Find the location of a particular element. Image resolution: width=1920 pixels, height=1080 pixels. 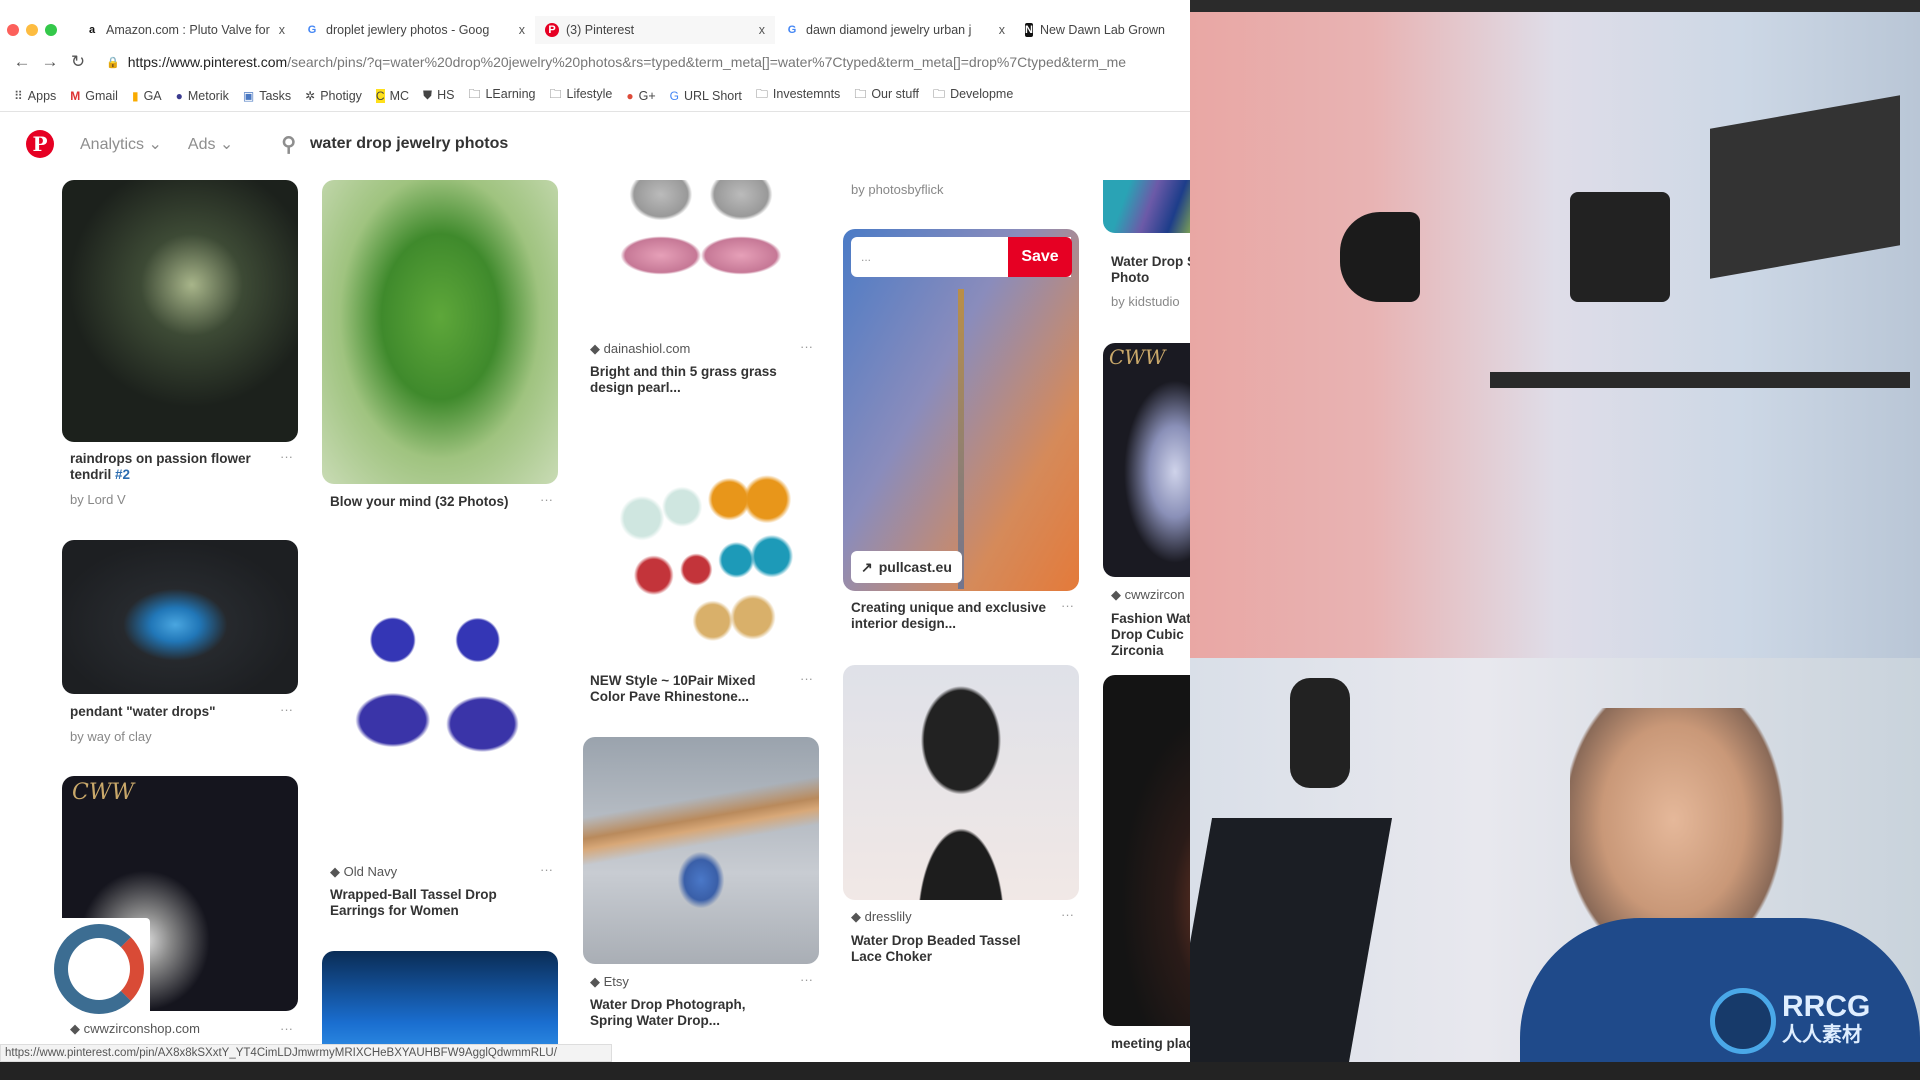

bookmark-apps: ⠿ Apps is located at coordinates (35, 96).